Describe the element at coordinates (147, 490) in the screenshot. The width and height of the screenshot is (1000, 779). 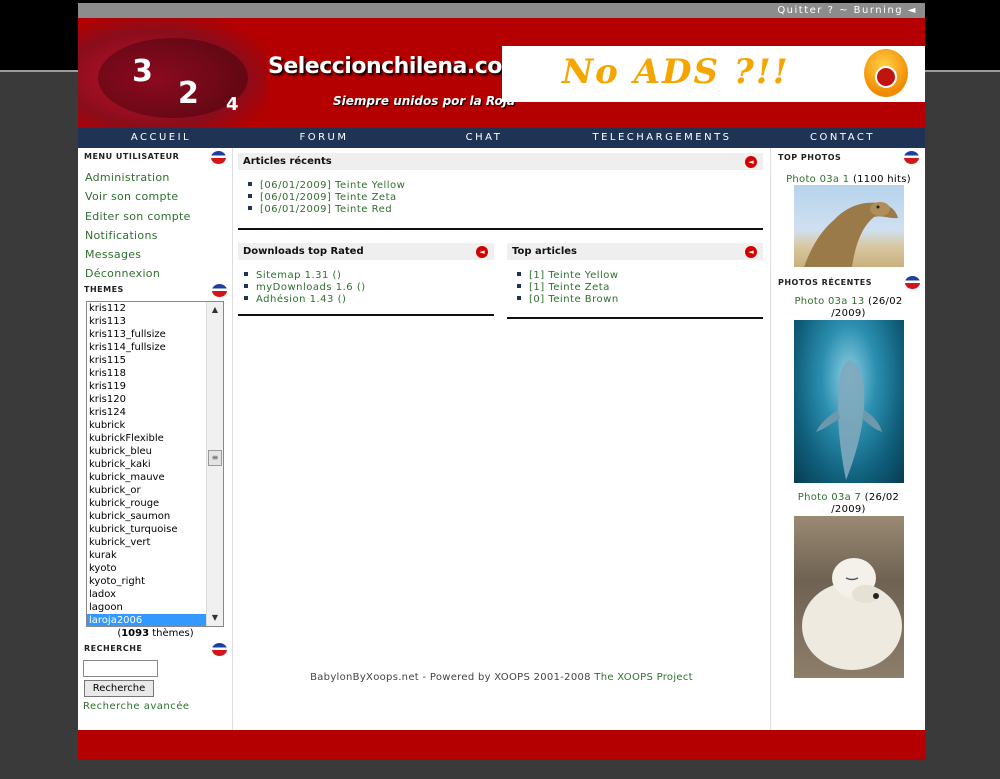
I see `theme-option: kubrick_or` at that location.